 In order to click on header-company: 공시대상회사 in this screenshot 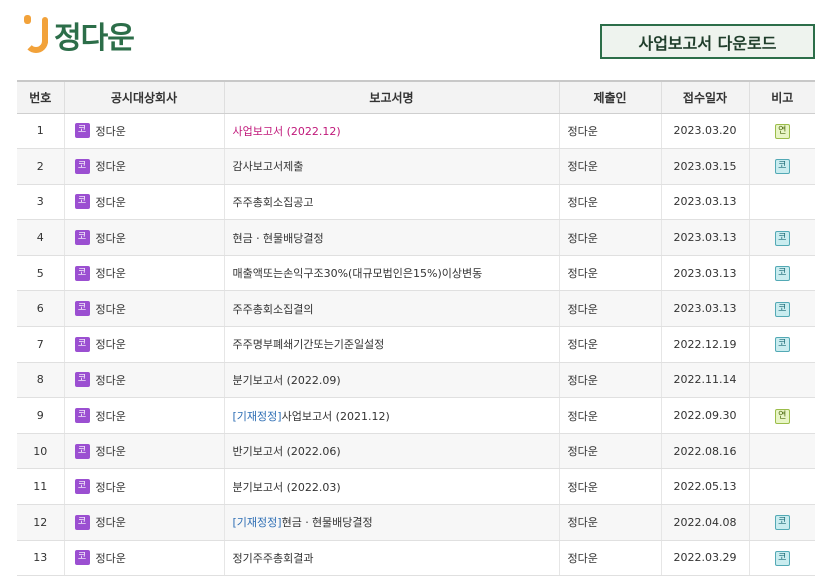, I will do `click(143, 97)`.